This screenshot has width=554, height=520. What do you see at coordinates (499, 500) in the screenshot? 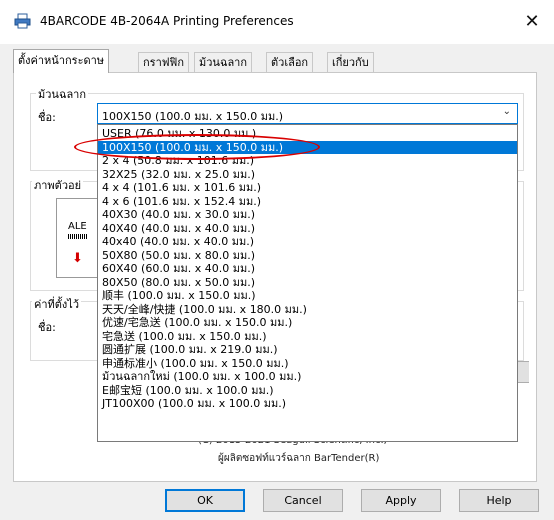
I see `help-button: Help` at bounding box center [499, 500].